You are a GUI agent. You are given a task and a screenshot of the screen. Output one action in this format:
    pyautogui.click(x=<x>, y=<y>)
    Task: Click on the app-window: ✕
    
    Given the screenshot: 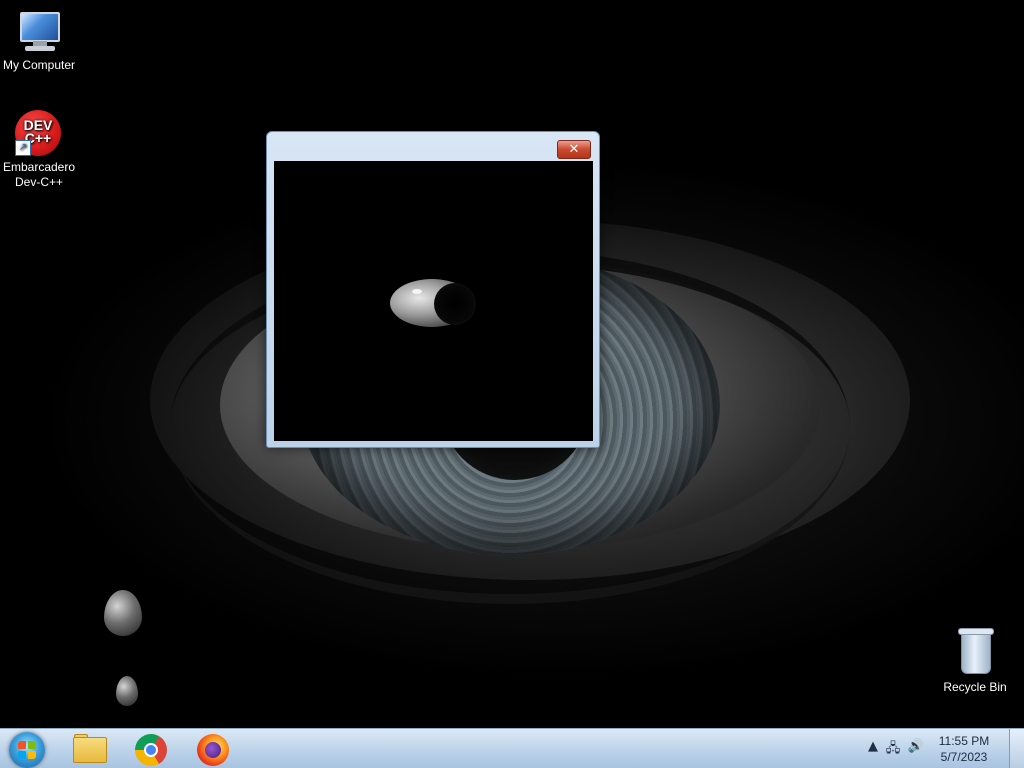 What is the action you would take?
    pyautogui.click(x=433, y=289)
    